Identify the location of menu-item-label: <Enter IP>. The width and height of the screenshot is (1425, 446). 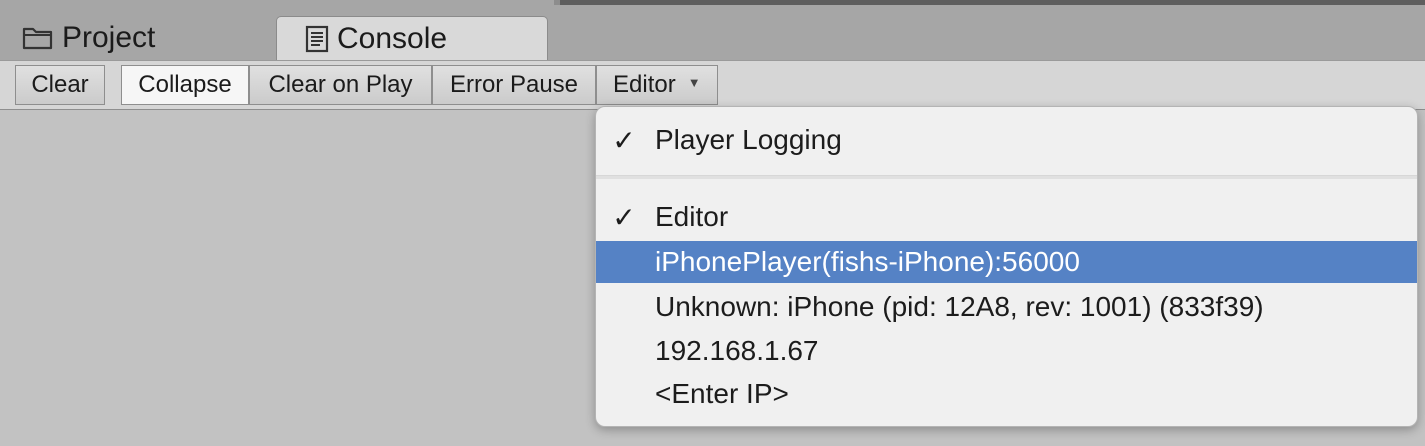
(722, 393).